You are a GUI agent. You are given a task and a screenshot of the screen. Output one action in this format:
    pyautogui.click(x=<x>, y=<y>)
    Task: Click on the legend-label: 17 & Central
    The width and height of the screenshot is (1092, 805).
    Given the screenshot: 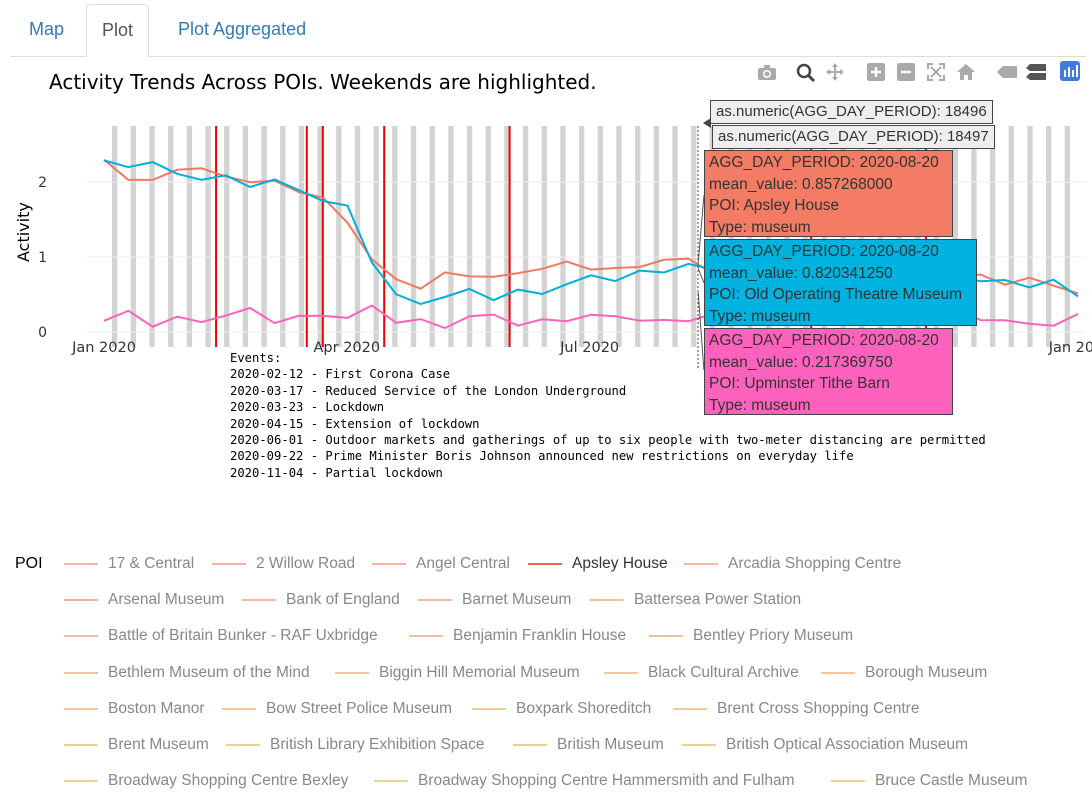 What is the action you would take?
    pyautogui.click(x=151, y=563)
    